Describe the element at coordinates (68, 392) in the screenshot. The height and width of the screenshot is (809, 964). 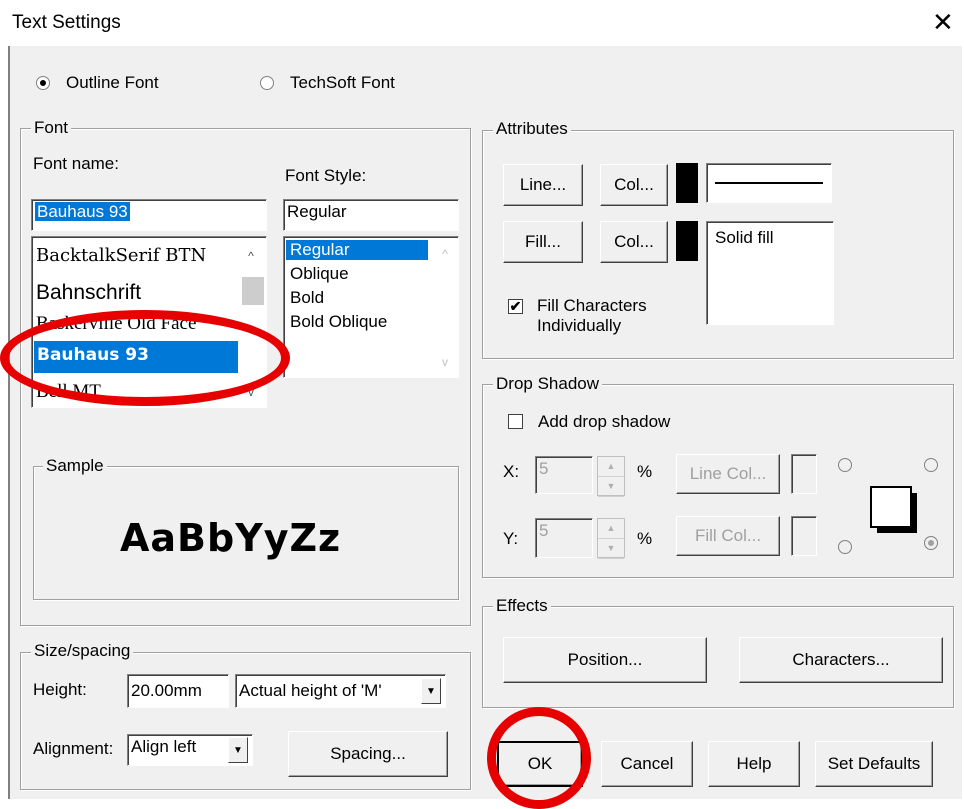
I see `list-item: Bell MT` at that location.